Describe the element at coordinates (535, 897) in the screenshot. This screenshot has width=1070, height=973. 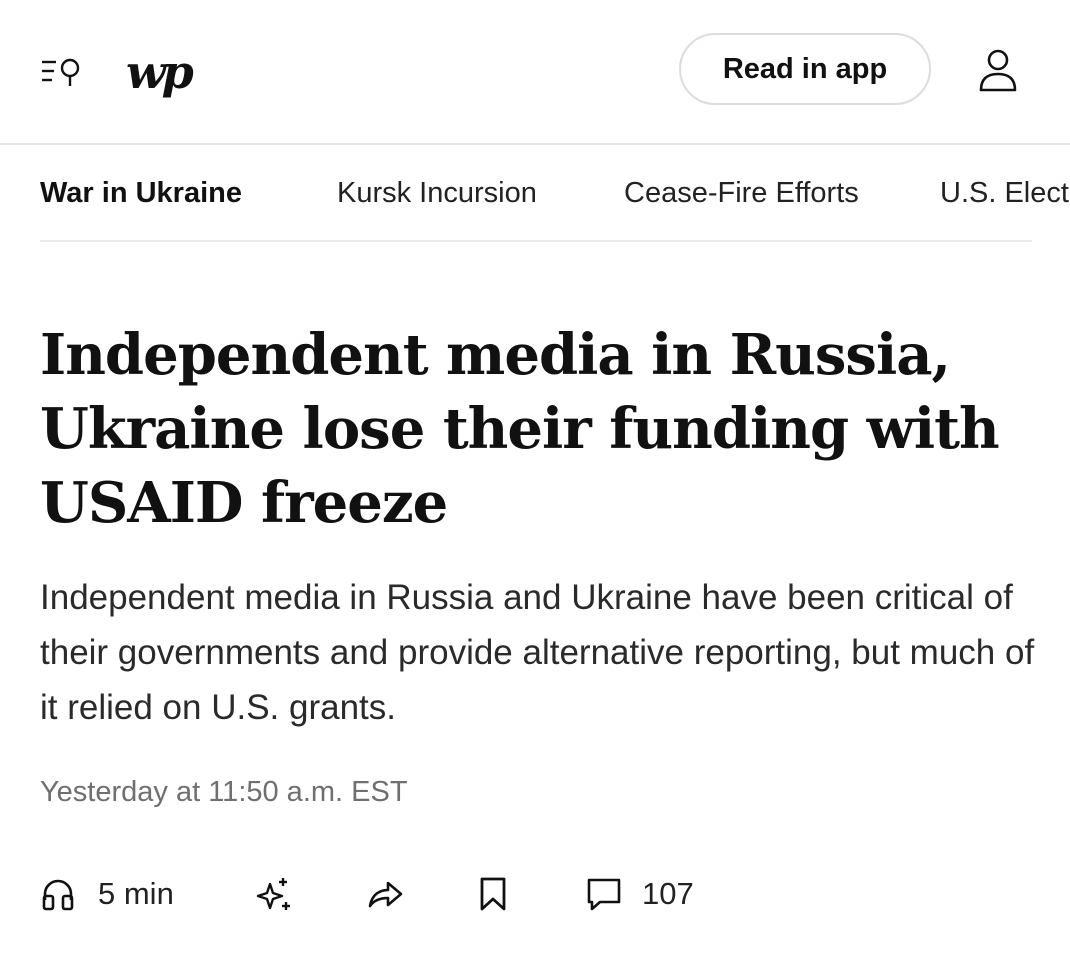
I see `article-action-bar: 5 min 107` at that location.